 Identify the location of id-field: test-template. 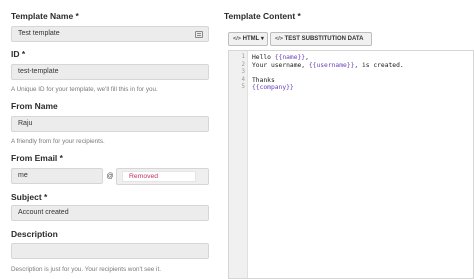
(110, 72).